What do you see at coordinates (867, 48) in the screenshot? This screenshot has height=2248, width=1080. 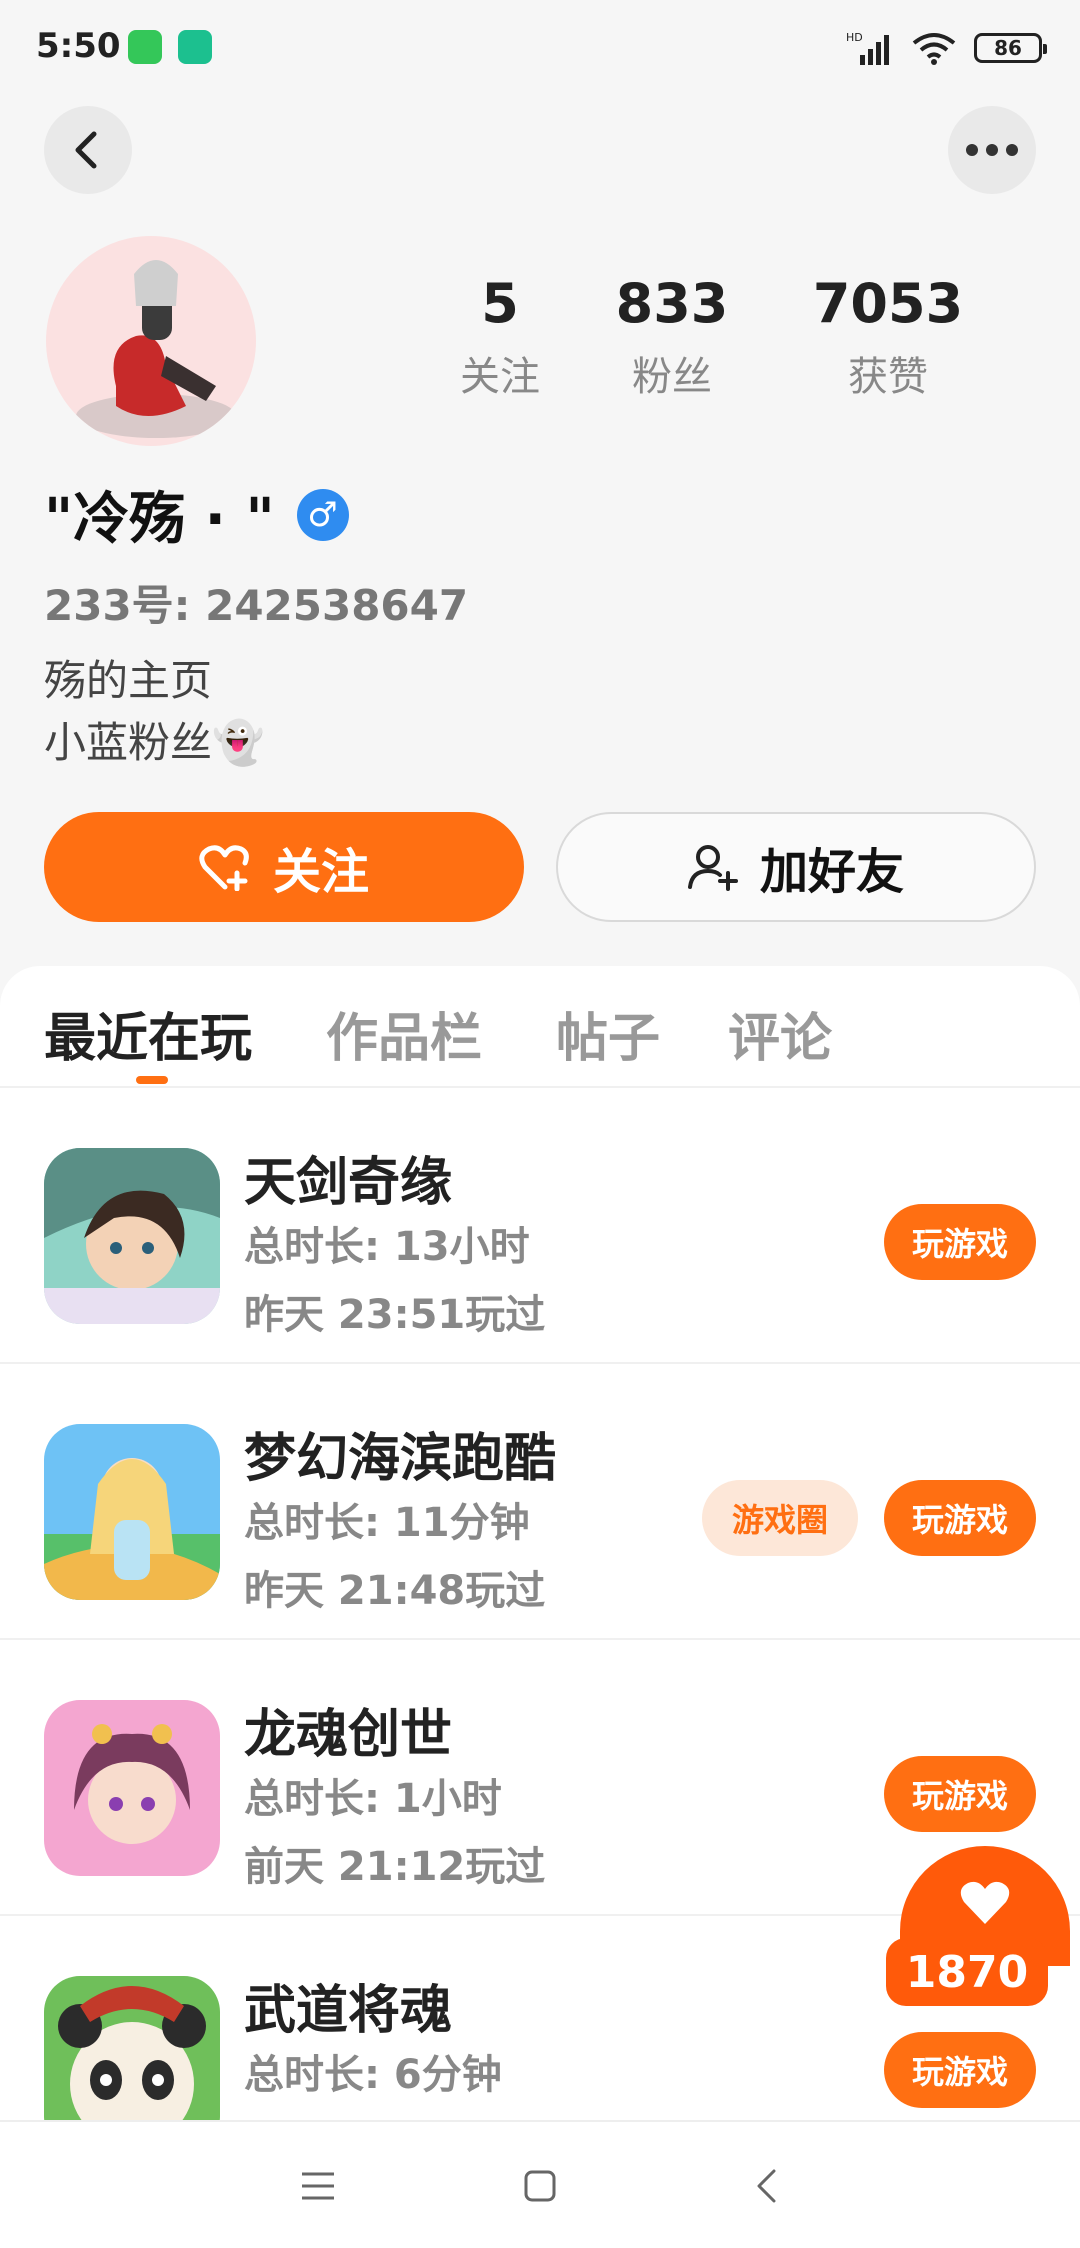 I see `signal-icon: HD` at bounding box center [867, 48].